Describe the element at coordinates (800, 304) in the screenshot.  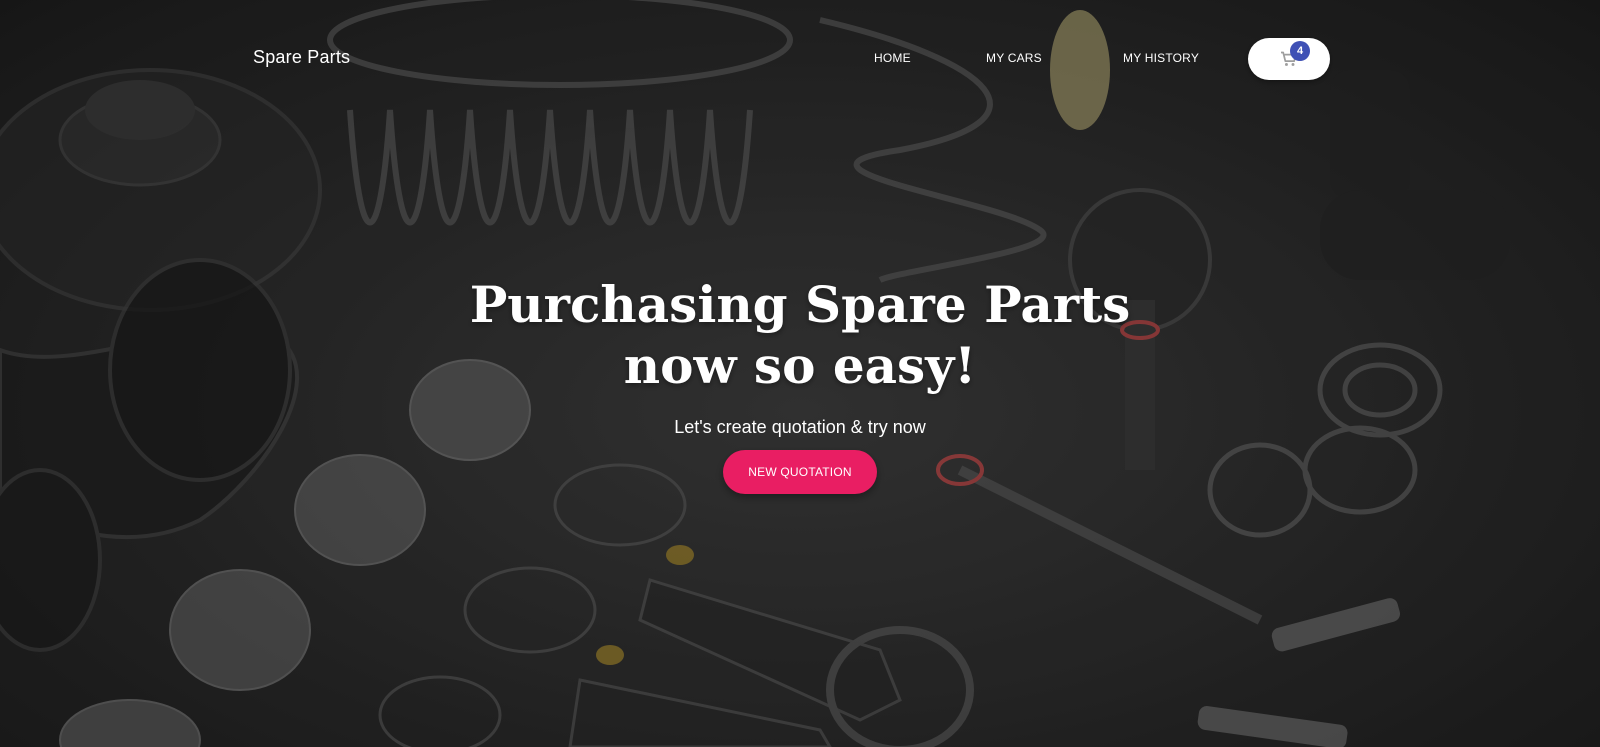
I see `hero-title-line-1: Purchasing Spare Parts` at that location.